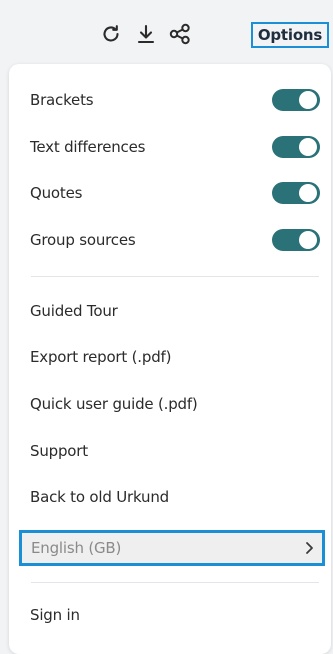 Image resolution: width=333 pixels, height=654 pixels. I want to click on toggle-label: Quotes, so click(56, 193).